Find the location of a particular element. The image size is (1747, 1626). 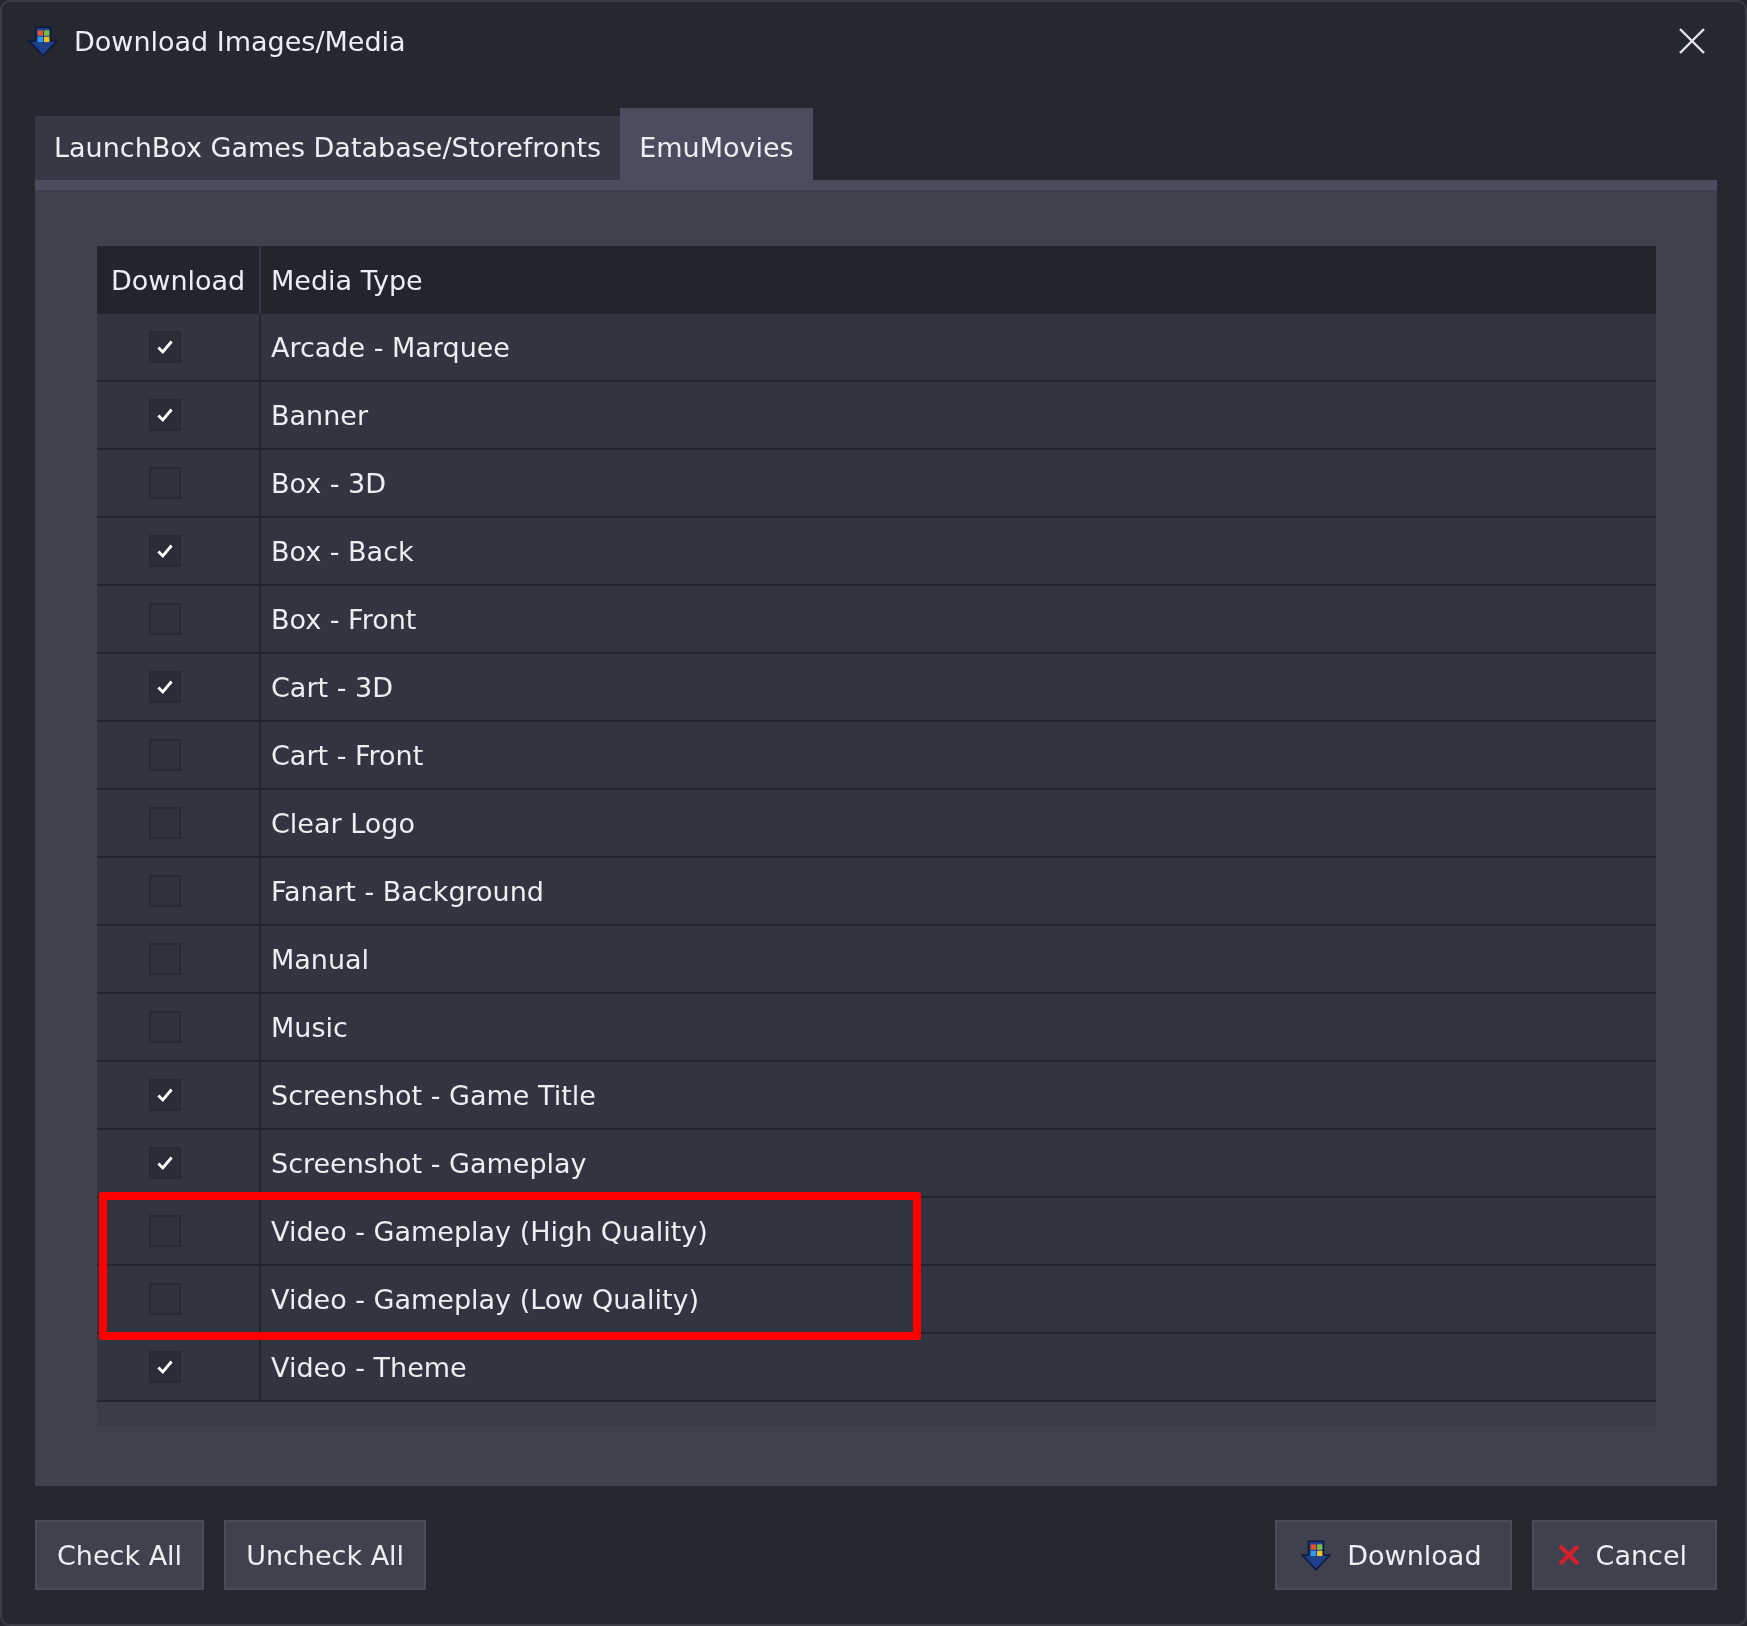

media-type-text: Box - Back is located at coordinates (342, 551).